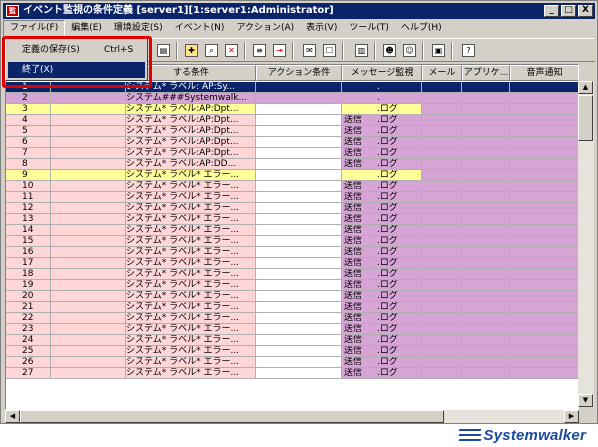  Describe the element at coordinates (292, 208) in the screenshot. I see `table-row: 12 システム* ラベル* エラー... 送信 .ログ` at that location.